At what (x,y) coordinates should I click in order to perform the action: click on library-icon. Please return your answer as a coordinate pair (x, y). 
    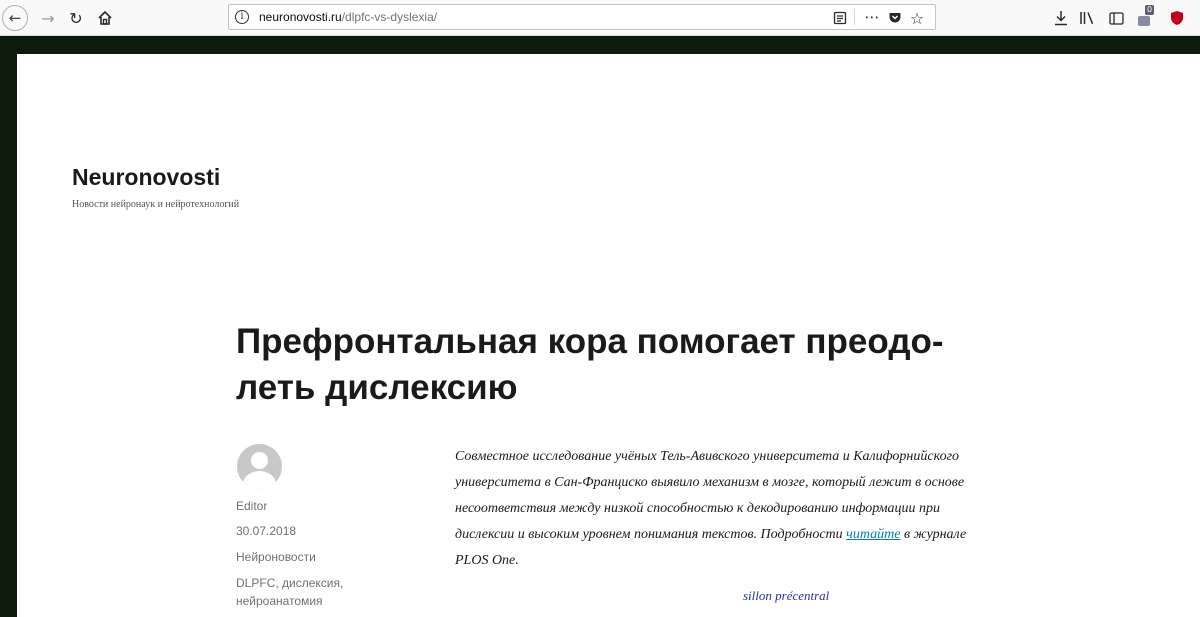
    Looking at the image, I should click on (1087, 18).